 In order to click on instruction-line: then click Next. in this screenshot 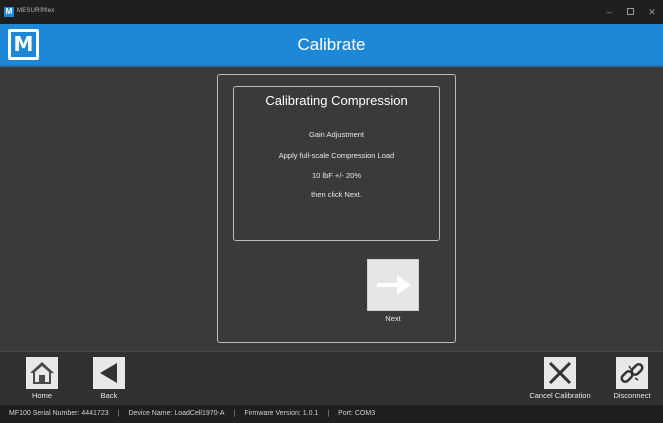, I will do `click(336, 194)`.